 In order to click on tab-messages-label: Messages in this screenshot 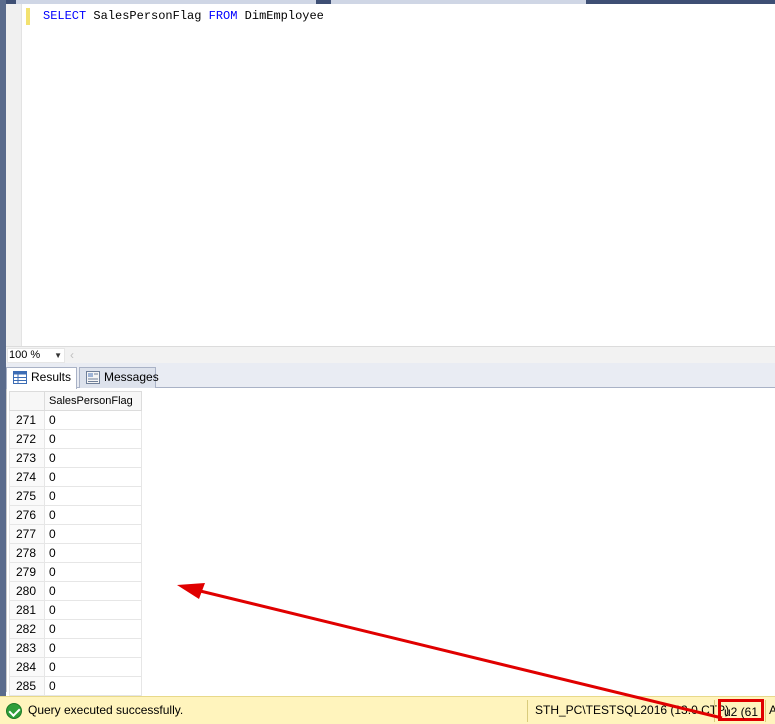, I will do `click(131, 377)`.